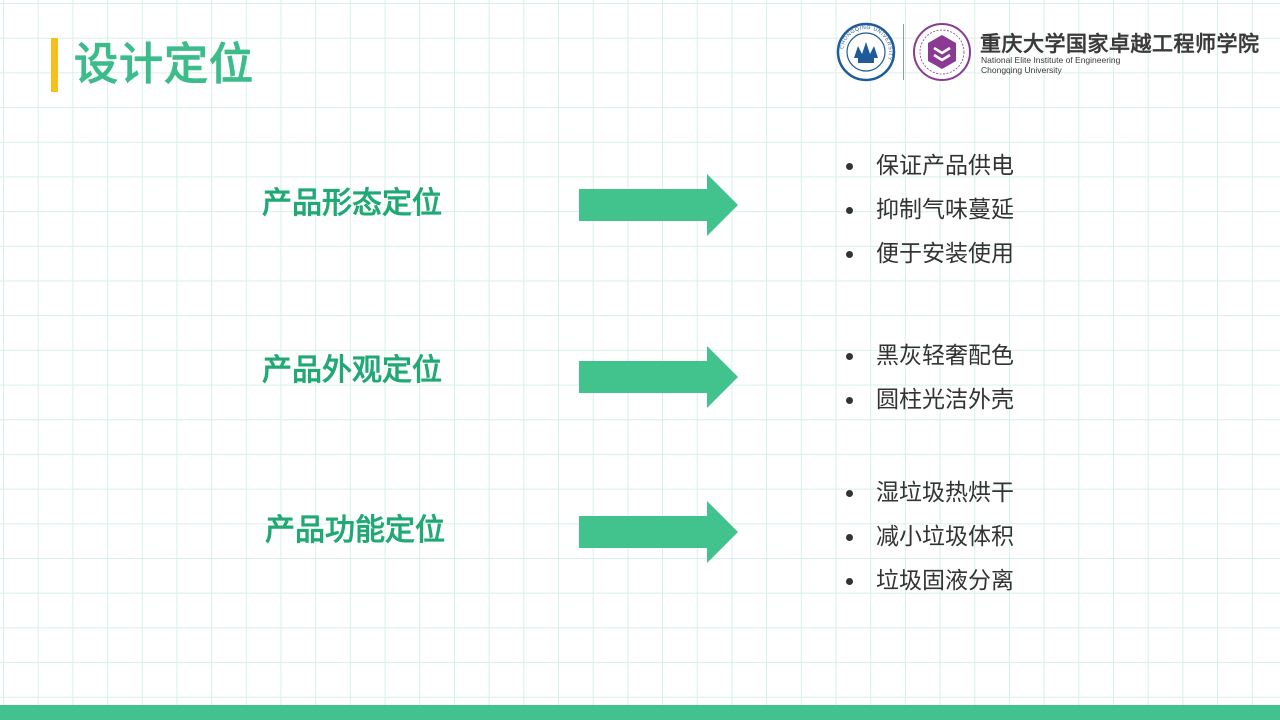 Image resolution: width=1280 pixels, height=720 pixels. Describe the element at coordinates (945, 210) in the screenshot. I see `list-item-text: 抑制气味蔓延` at that location.